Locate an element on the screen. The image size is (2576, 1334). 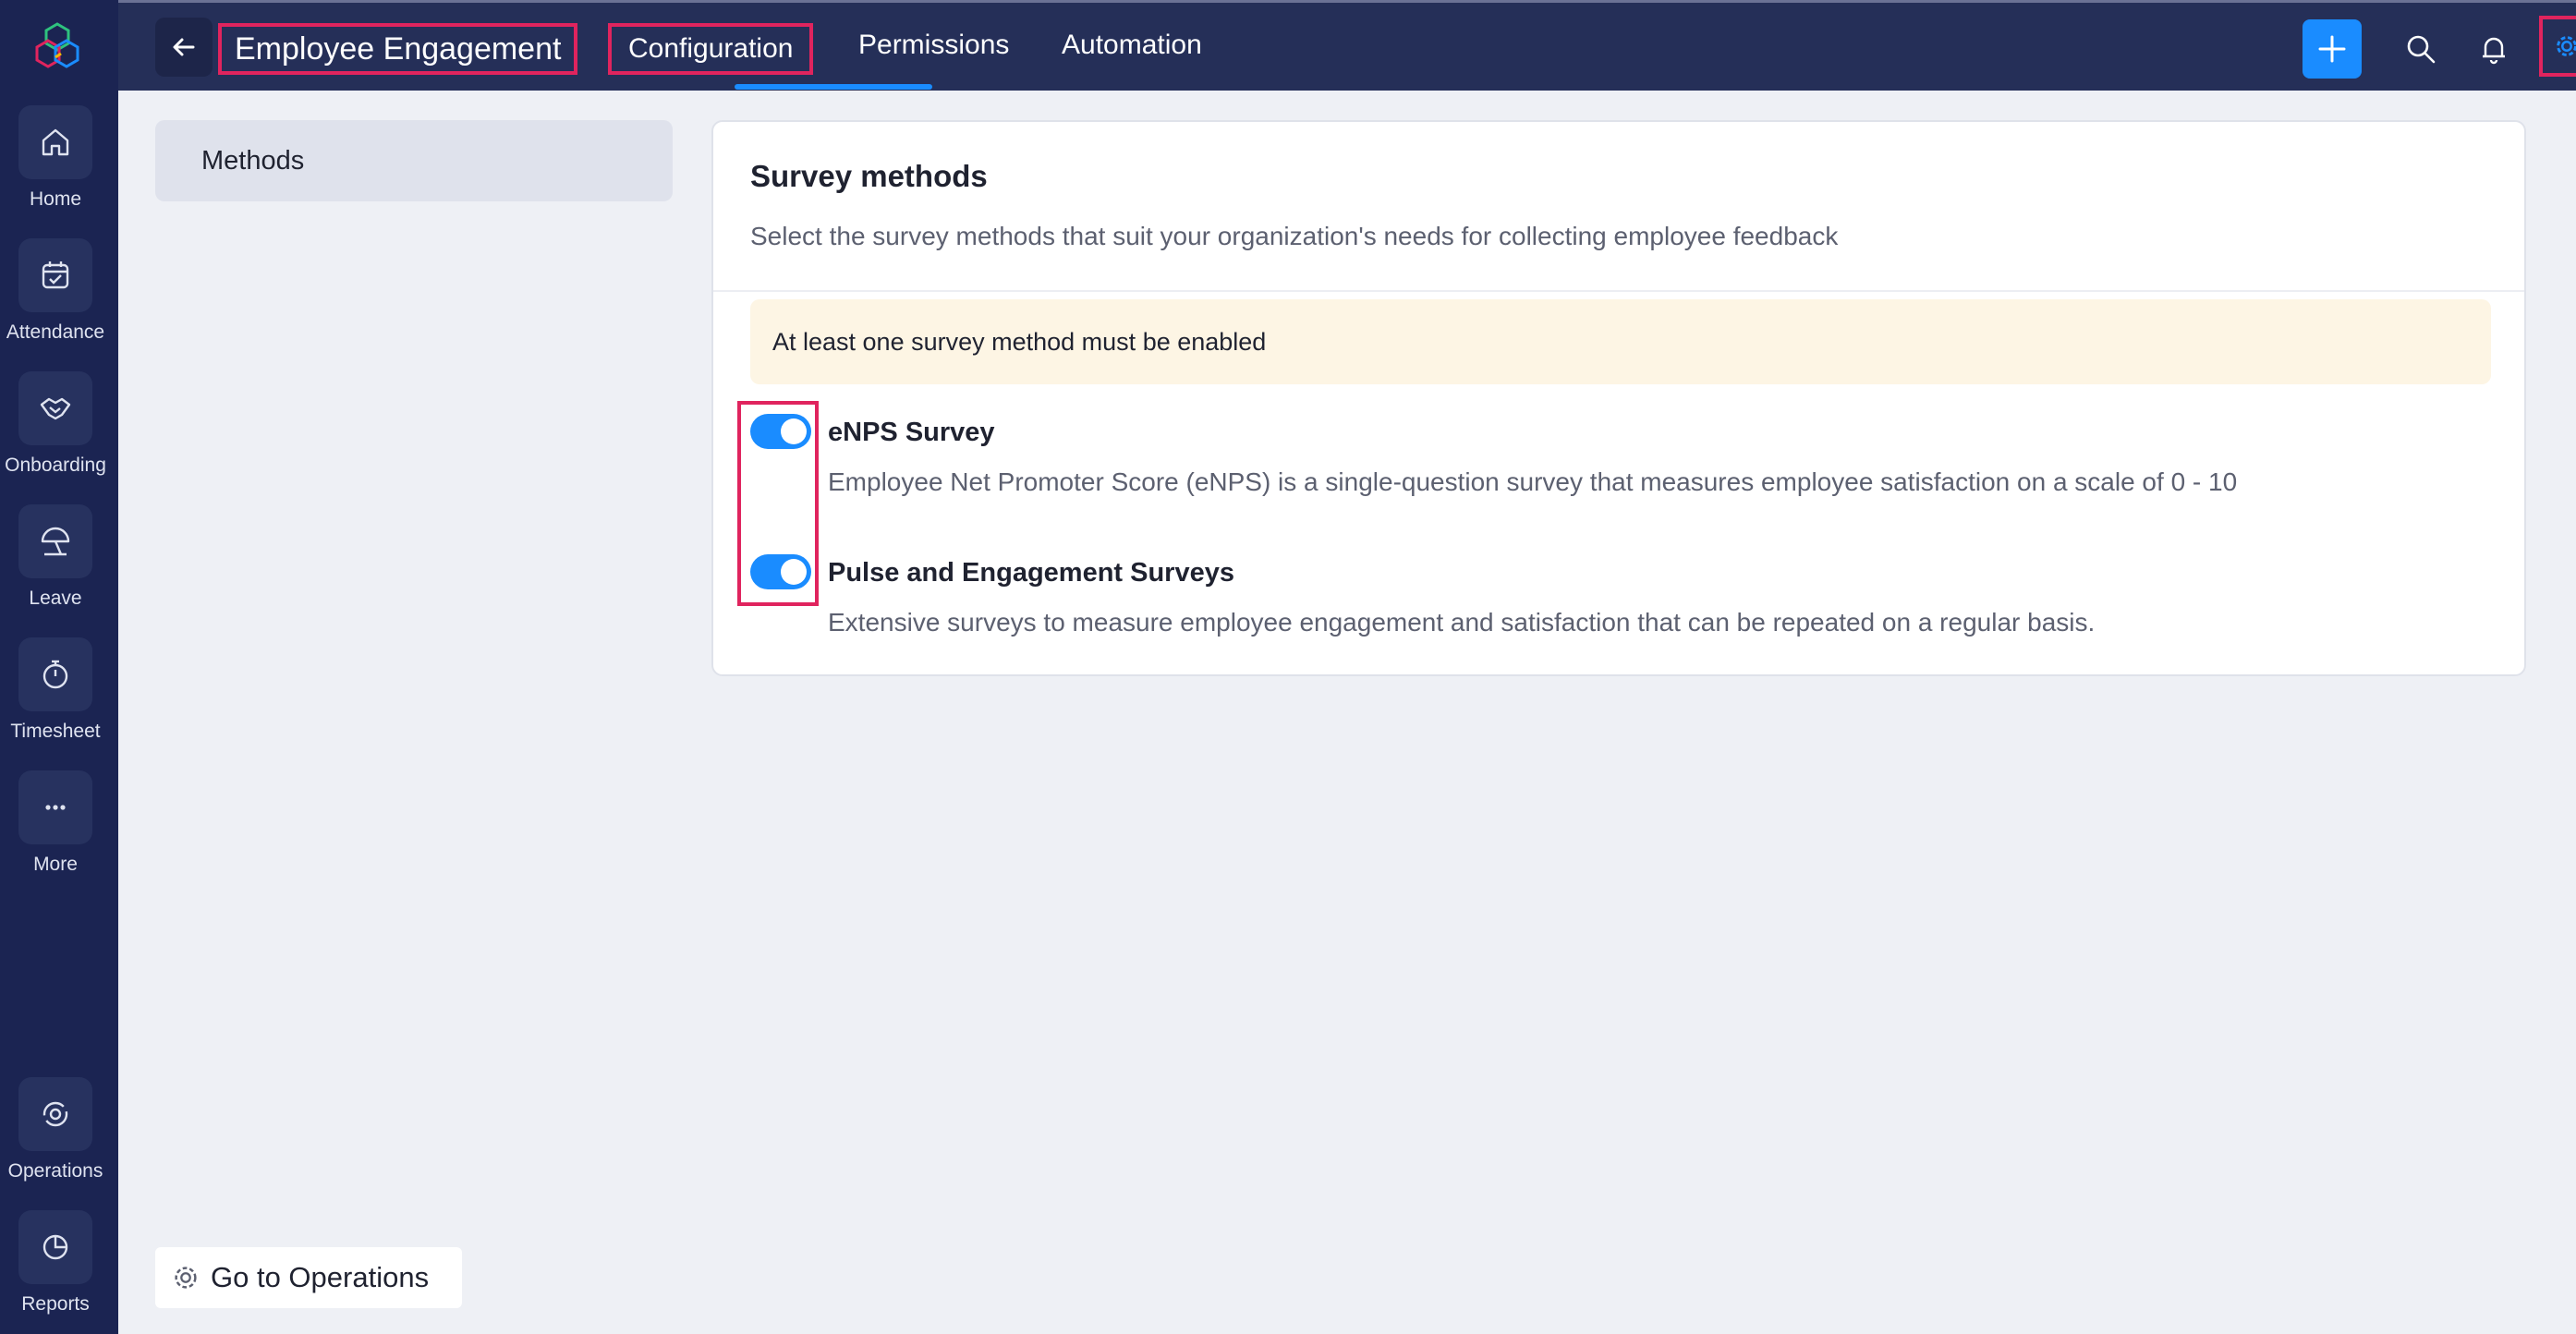
nav-item-reports: Reports is located at coordinates (55, 1263).